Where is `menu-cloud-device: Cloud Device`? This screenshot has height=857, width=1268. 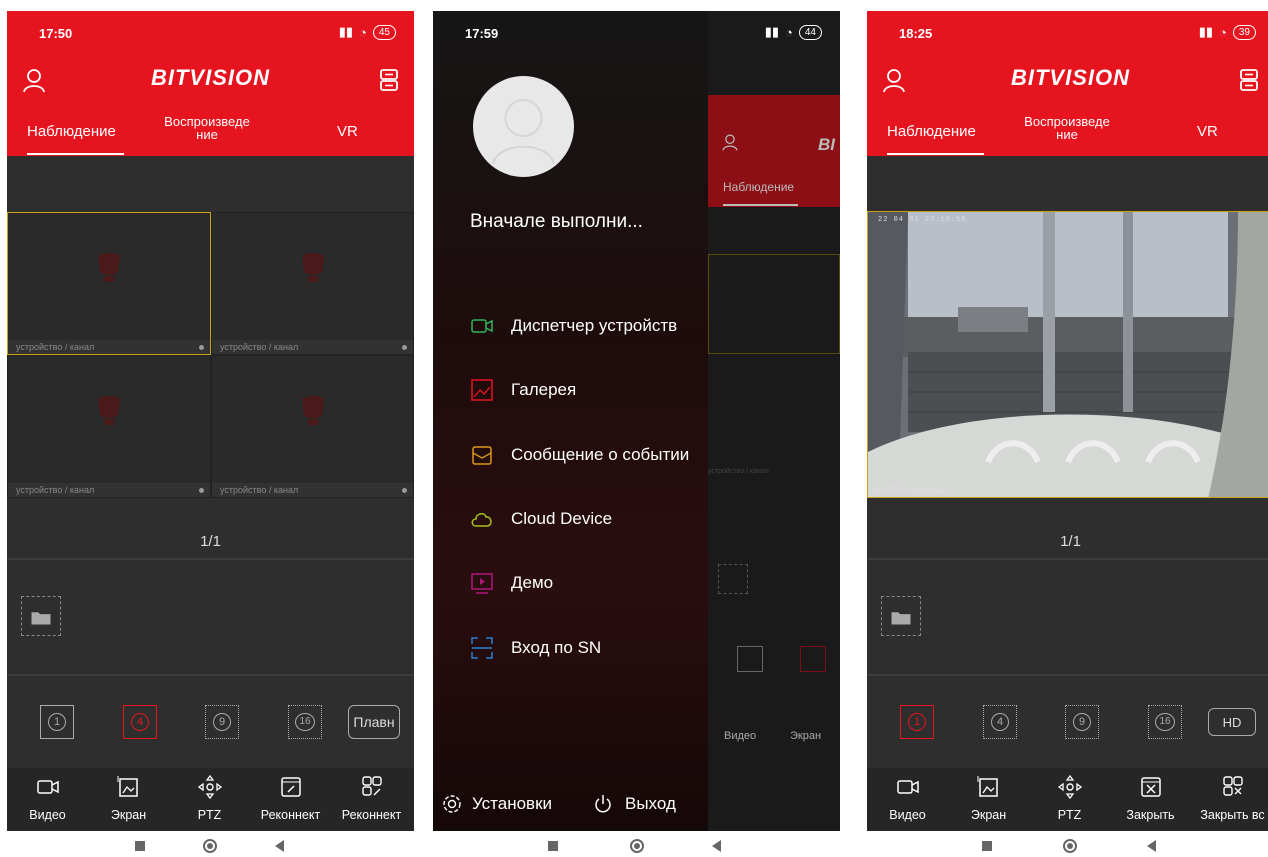
menu-cloud-device: Cloud Device is located at coordinates (541, 519).